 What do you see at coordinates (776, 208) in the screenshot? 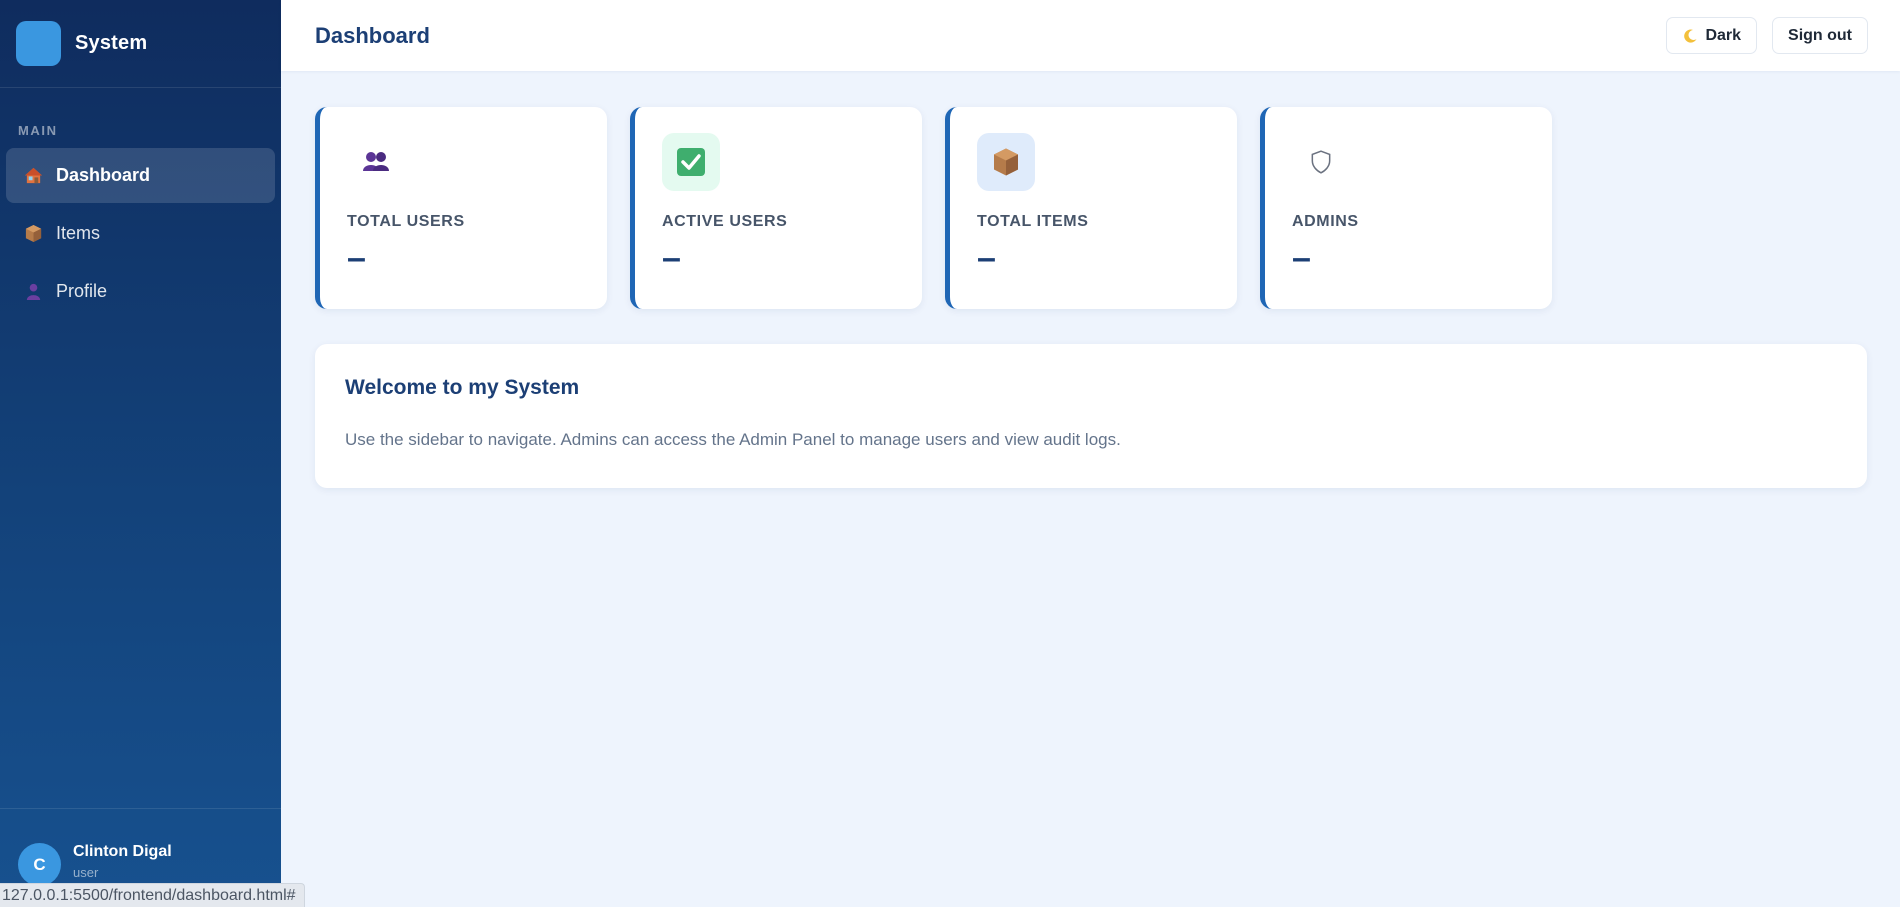
I see `stat-card-active-users: ACTIVE USERS –` at bounding box center [776, 208].